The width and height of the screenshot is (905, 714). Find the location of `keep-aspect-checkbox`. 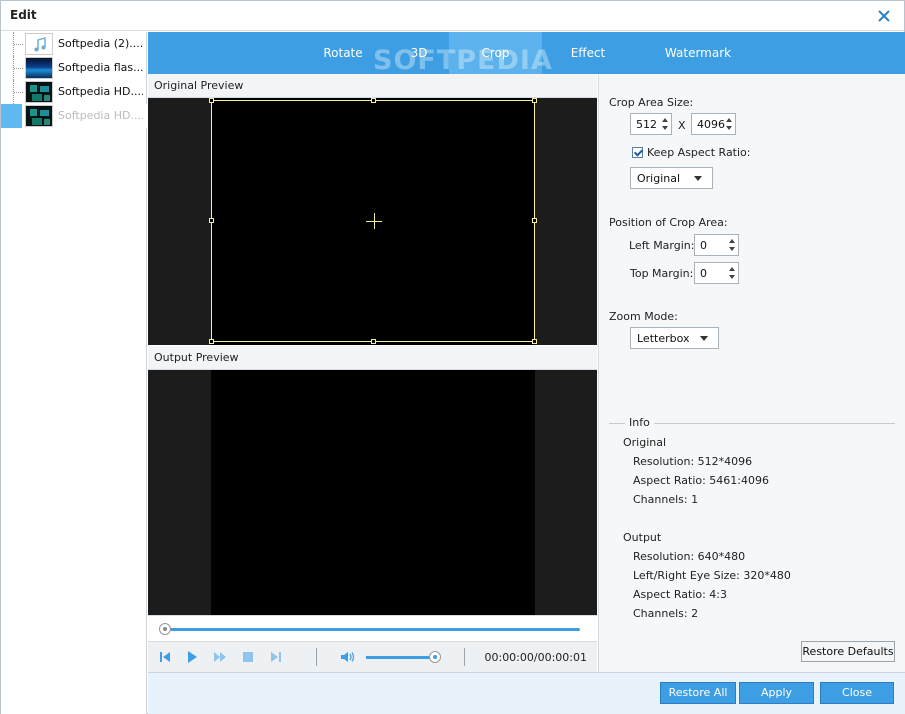

keep-aspect-checkbox is located at coordinates (637, 152).